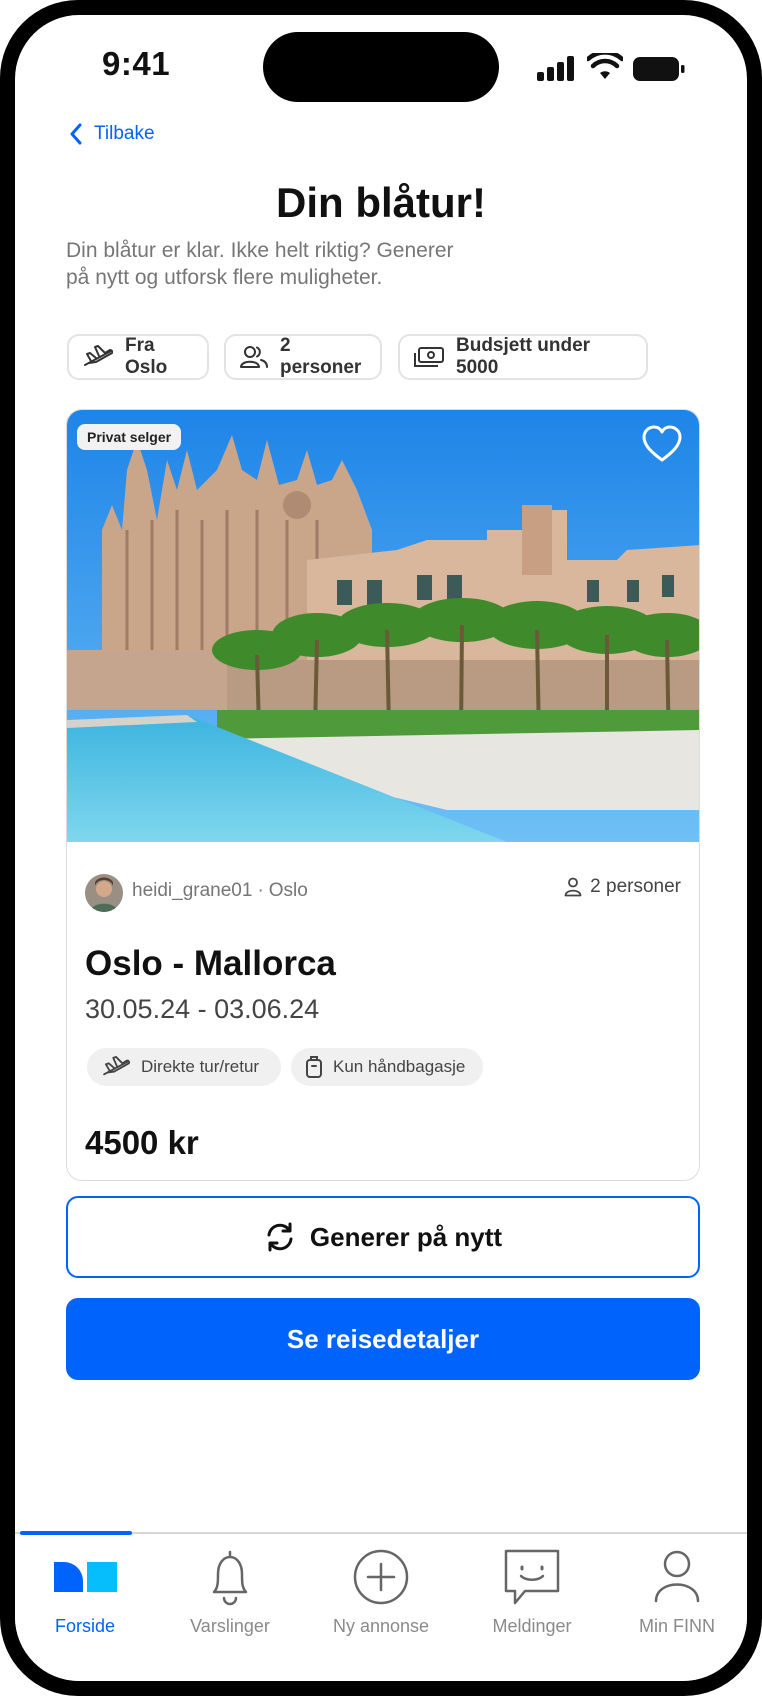 This screenshot has height=1696, width=762. I want to click on filter-chip-budget: Budsjett under 5000, so click(523, 357).